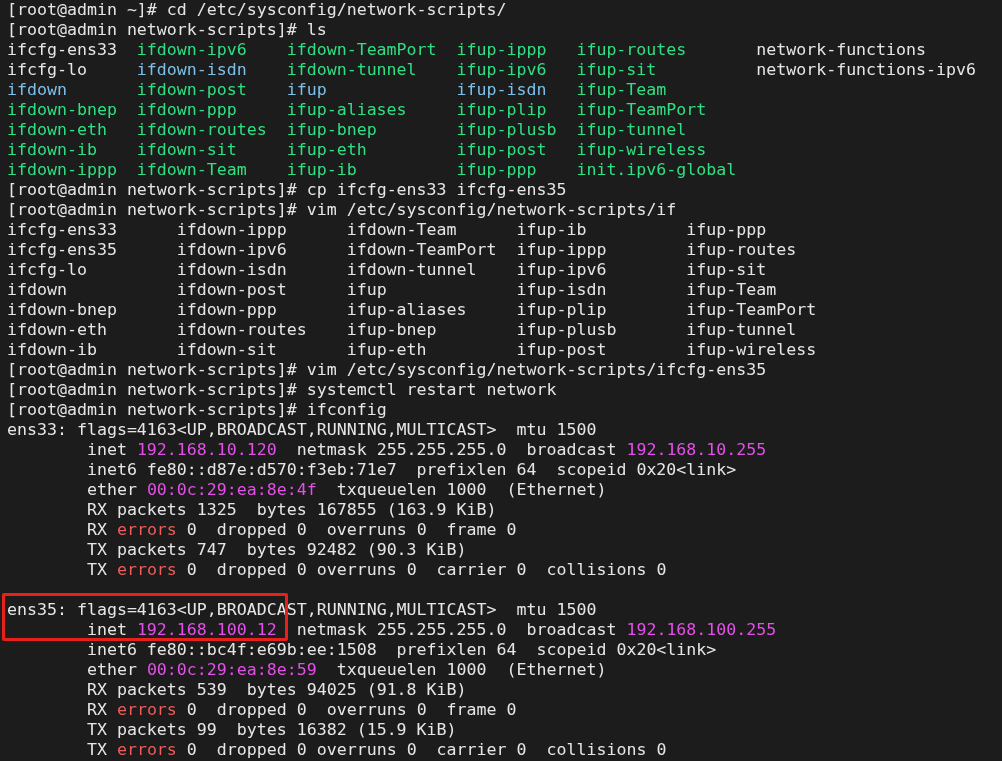 Image resolution: width=1002 pixels, height=761 pixels. Describe the element at coordinates (411, 470) in the screenshot. I see `interface-detail: inet6 fe80::d87e:d570:f3eb:71e7 prefixlen 64 scopeid 0x20<link>` at that location.